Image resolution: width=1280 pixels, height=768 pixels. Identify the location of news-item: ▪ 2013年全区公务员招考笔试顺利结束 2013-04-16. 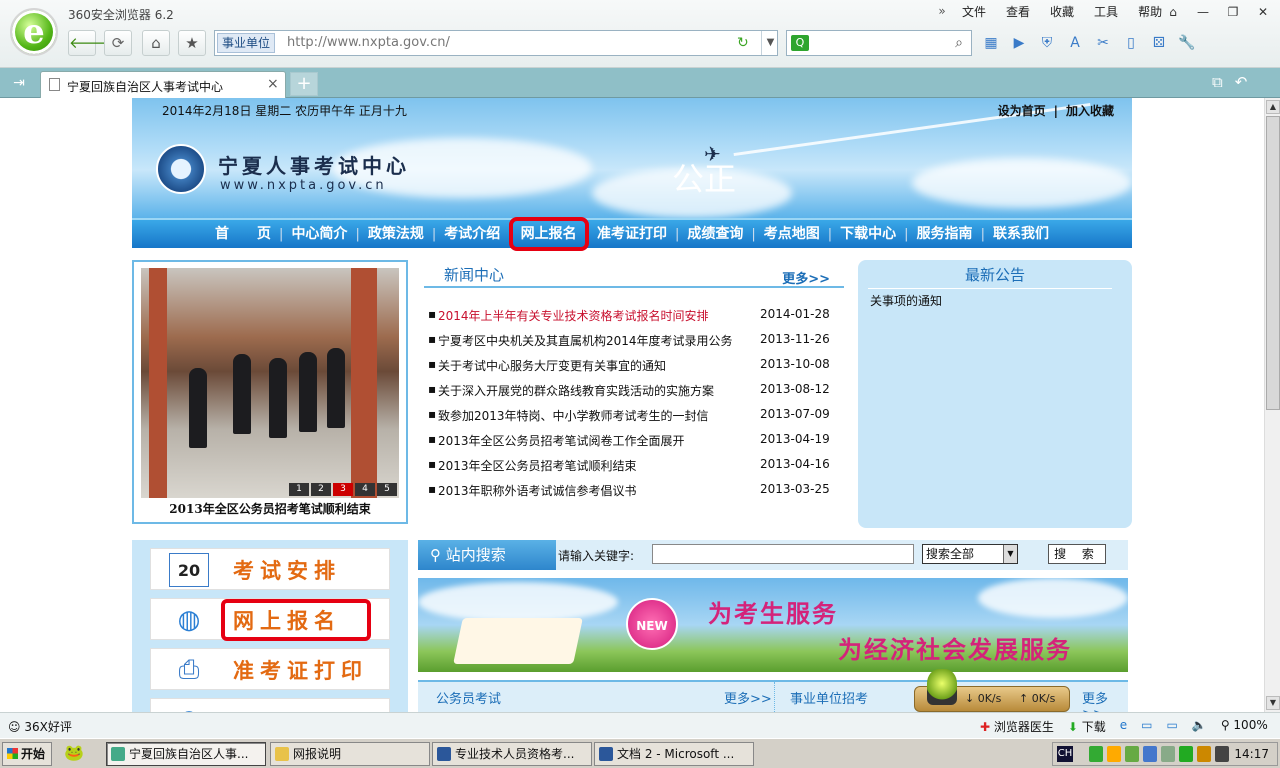
(636, 464).